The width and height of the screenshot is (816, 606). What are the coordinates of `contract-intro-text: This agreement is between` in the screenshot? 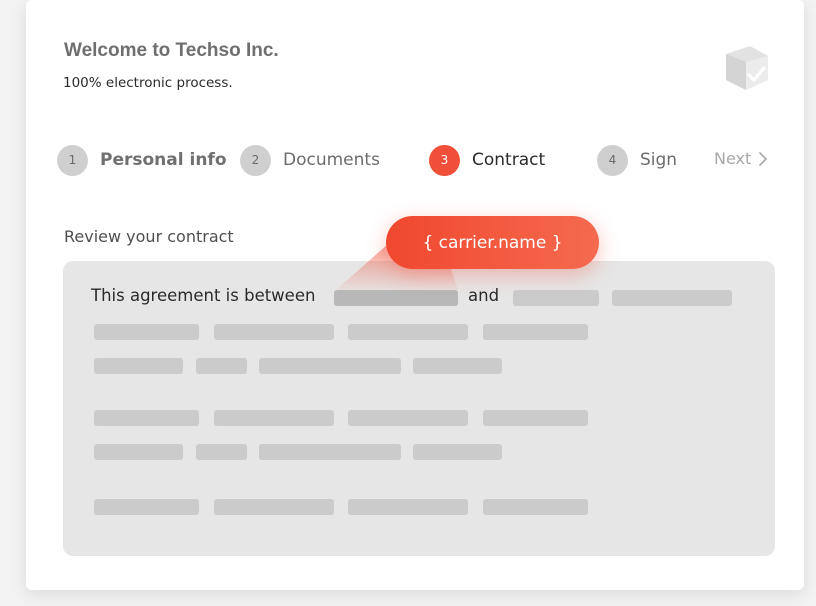 It's located at (203, 295).